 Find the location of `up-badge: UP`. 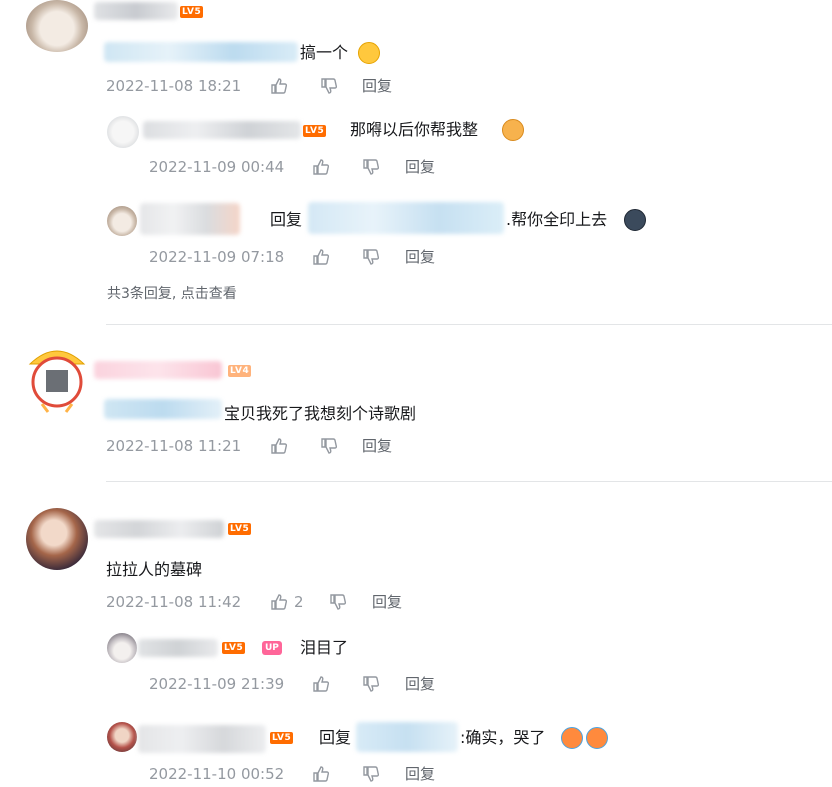

up-badge: UP is located at coordinates (272, 648).